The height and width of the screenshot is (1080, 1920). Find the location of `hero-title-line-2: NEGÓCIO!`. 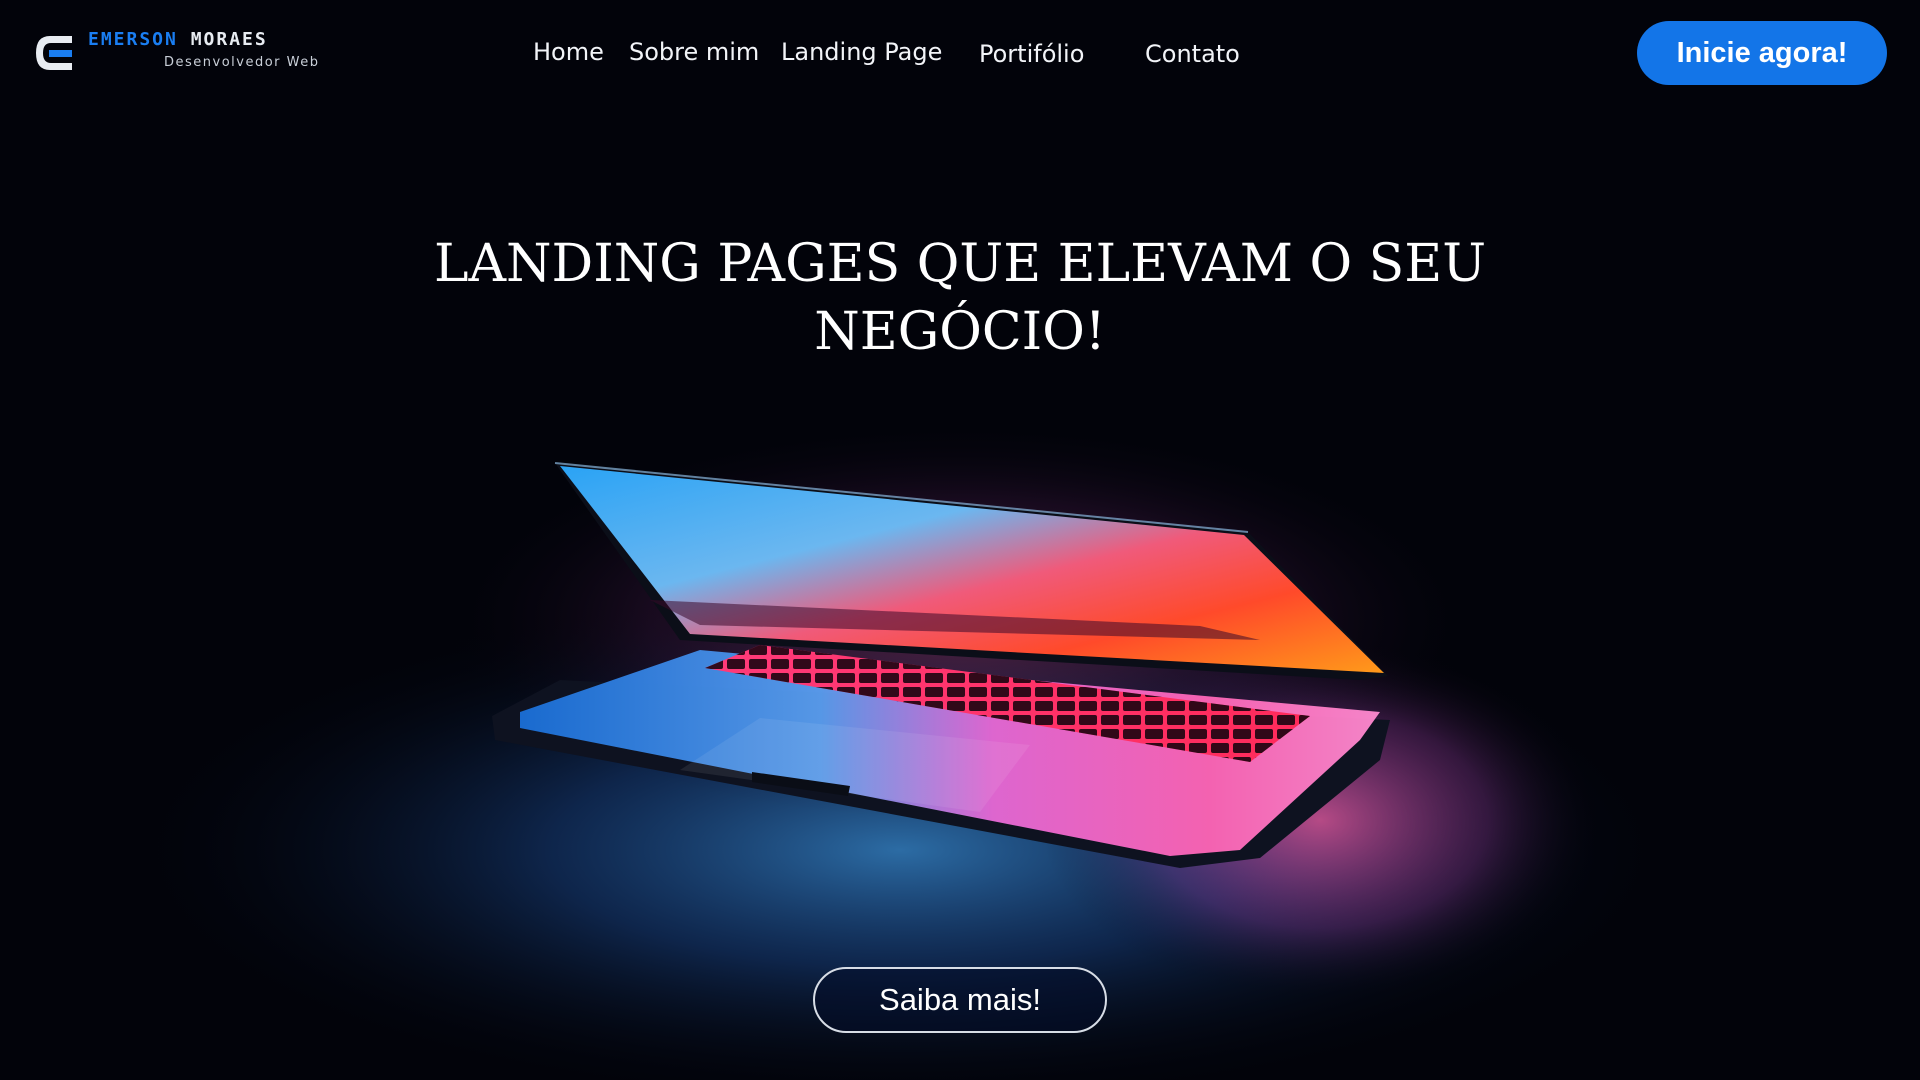

hero-title-line-2: NEGÓCIO! is located at coordinates (960, 332).